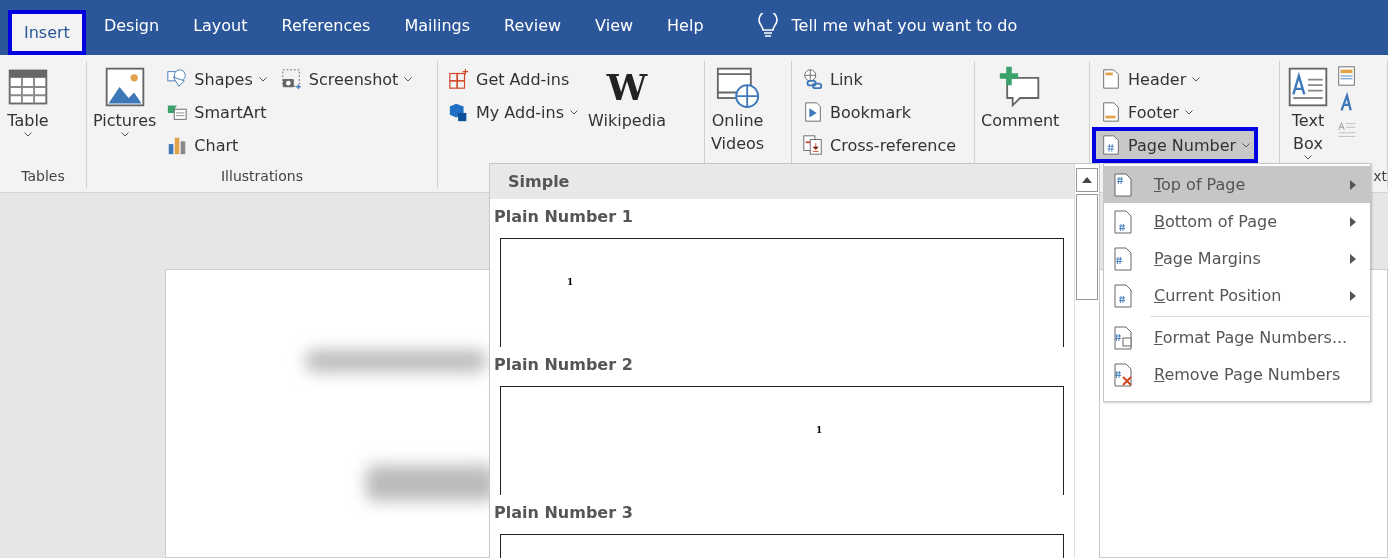 This screenshot has width=1388, height=558. I want to click on scroll-up-button, so click(1087, 180).